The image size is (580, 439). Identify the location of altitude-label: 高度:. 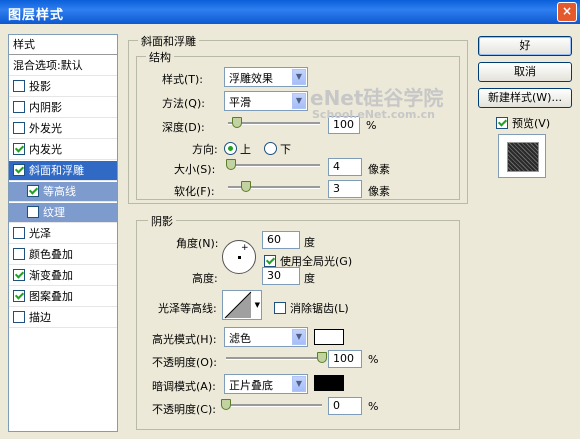
(205, 278).